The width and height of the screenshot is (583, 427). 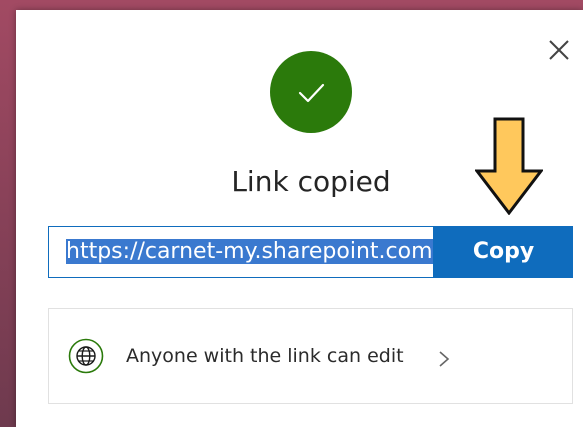 What do you see at coordinates (265, 356) in the screenshot?
I see `permission-label: Anyone with the link can edit` at bounding box center [265, 356].